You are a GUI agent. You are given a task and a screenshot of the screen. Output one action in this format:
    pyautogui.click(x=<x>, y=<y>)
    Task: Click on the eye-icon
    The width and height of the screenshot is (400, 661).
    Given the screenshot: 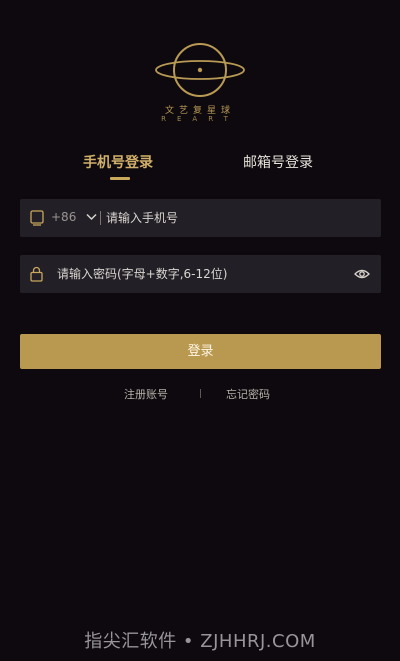 What is the action you would take?
    pyautogui.click(x=362, y=274)
    